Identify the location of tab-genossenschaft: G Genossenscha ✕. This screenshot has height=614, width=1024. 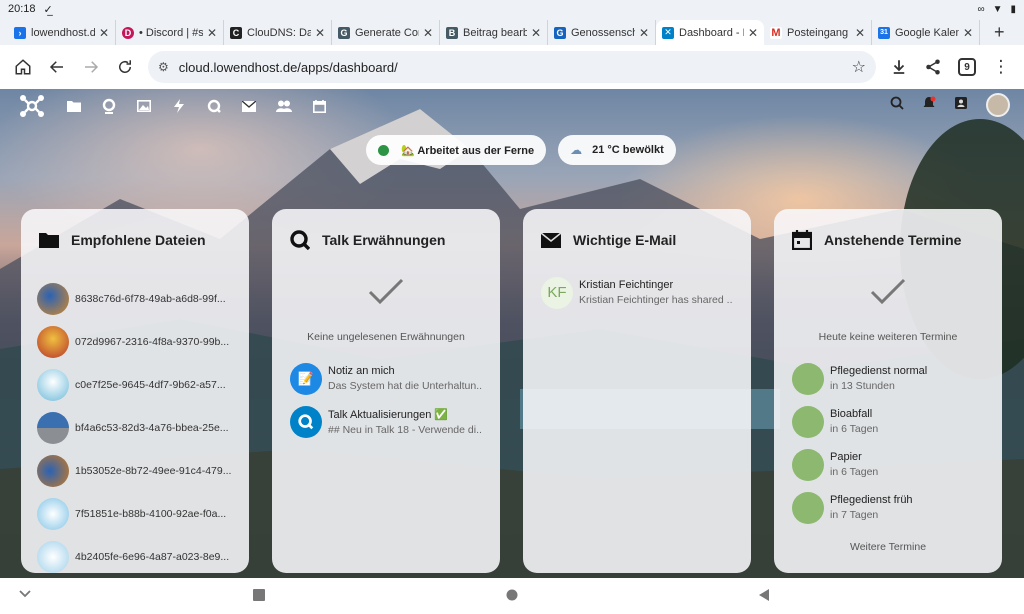
(602, 32).